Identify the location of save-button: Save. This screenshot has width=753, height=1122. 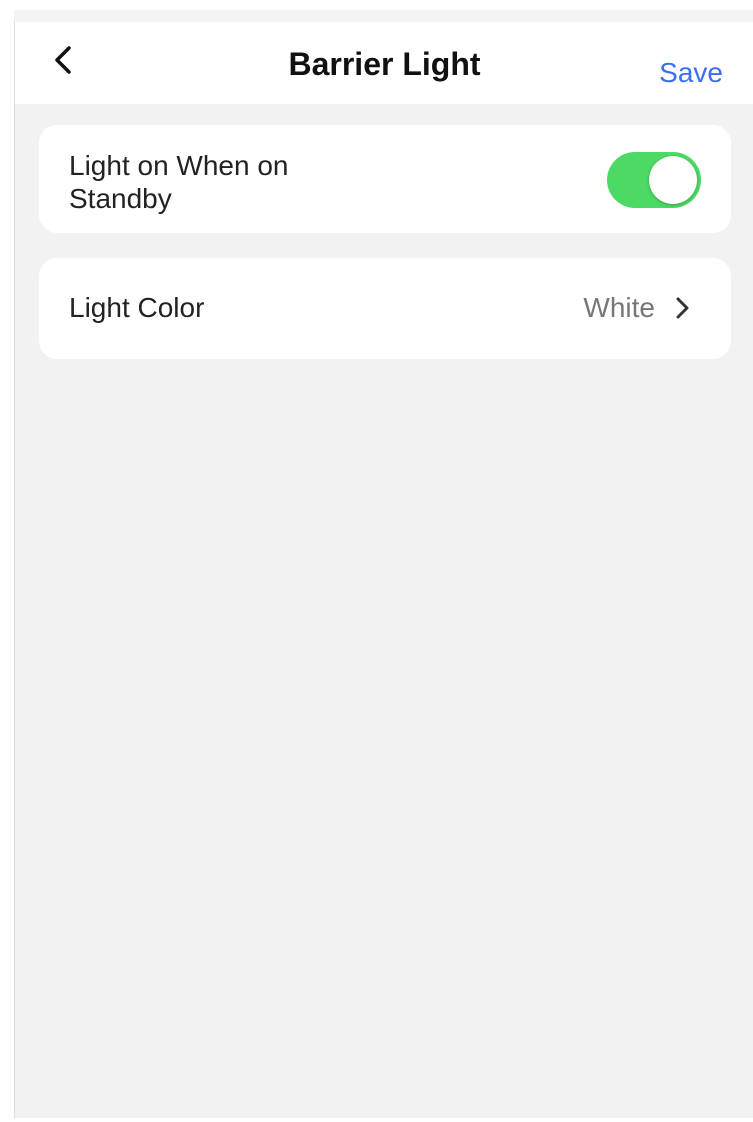
(691, 73).